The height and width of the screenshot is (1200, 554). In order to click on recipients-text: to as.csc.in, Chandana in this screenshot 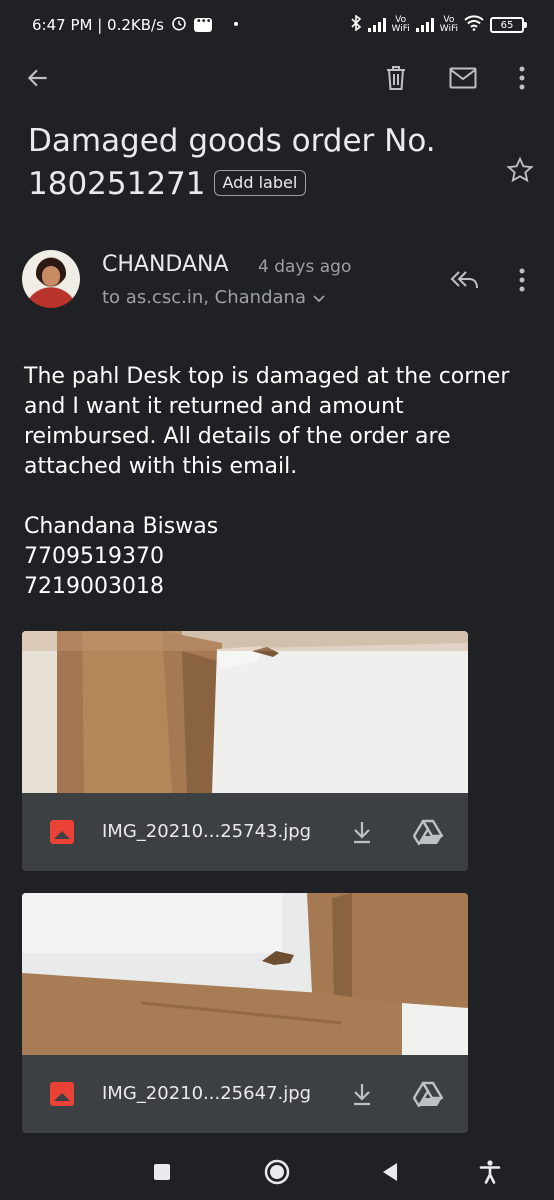, I will do `click(204, 297)`.